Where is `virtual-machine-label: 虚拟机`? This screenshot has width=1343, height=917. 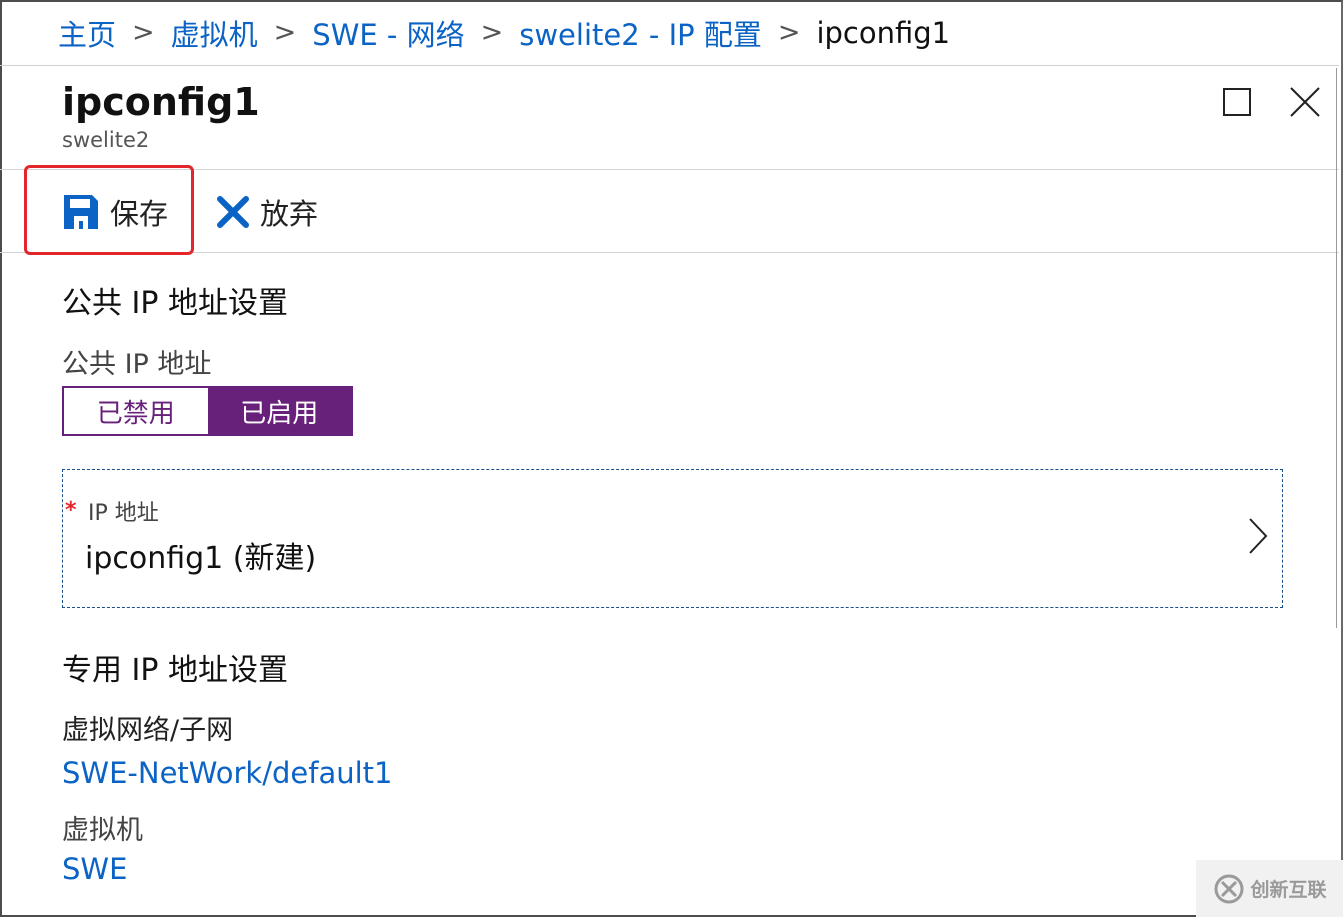
virtual-machine-label: 虚拟机 is located at coordinates (102, 830).